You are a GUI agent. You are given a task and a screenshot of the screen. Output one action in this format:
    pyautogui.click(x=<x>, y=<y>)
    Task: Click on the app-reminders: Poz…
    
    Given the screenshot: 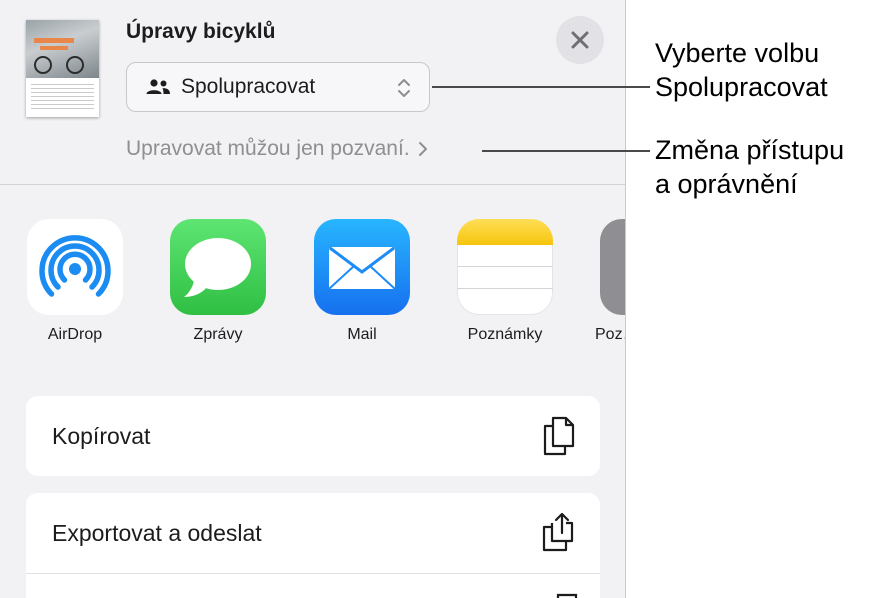 What is the action you would take?
    pyautogui.click(x=606, y=281)
    